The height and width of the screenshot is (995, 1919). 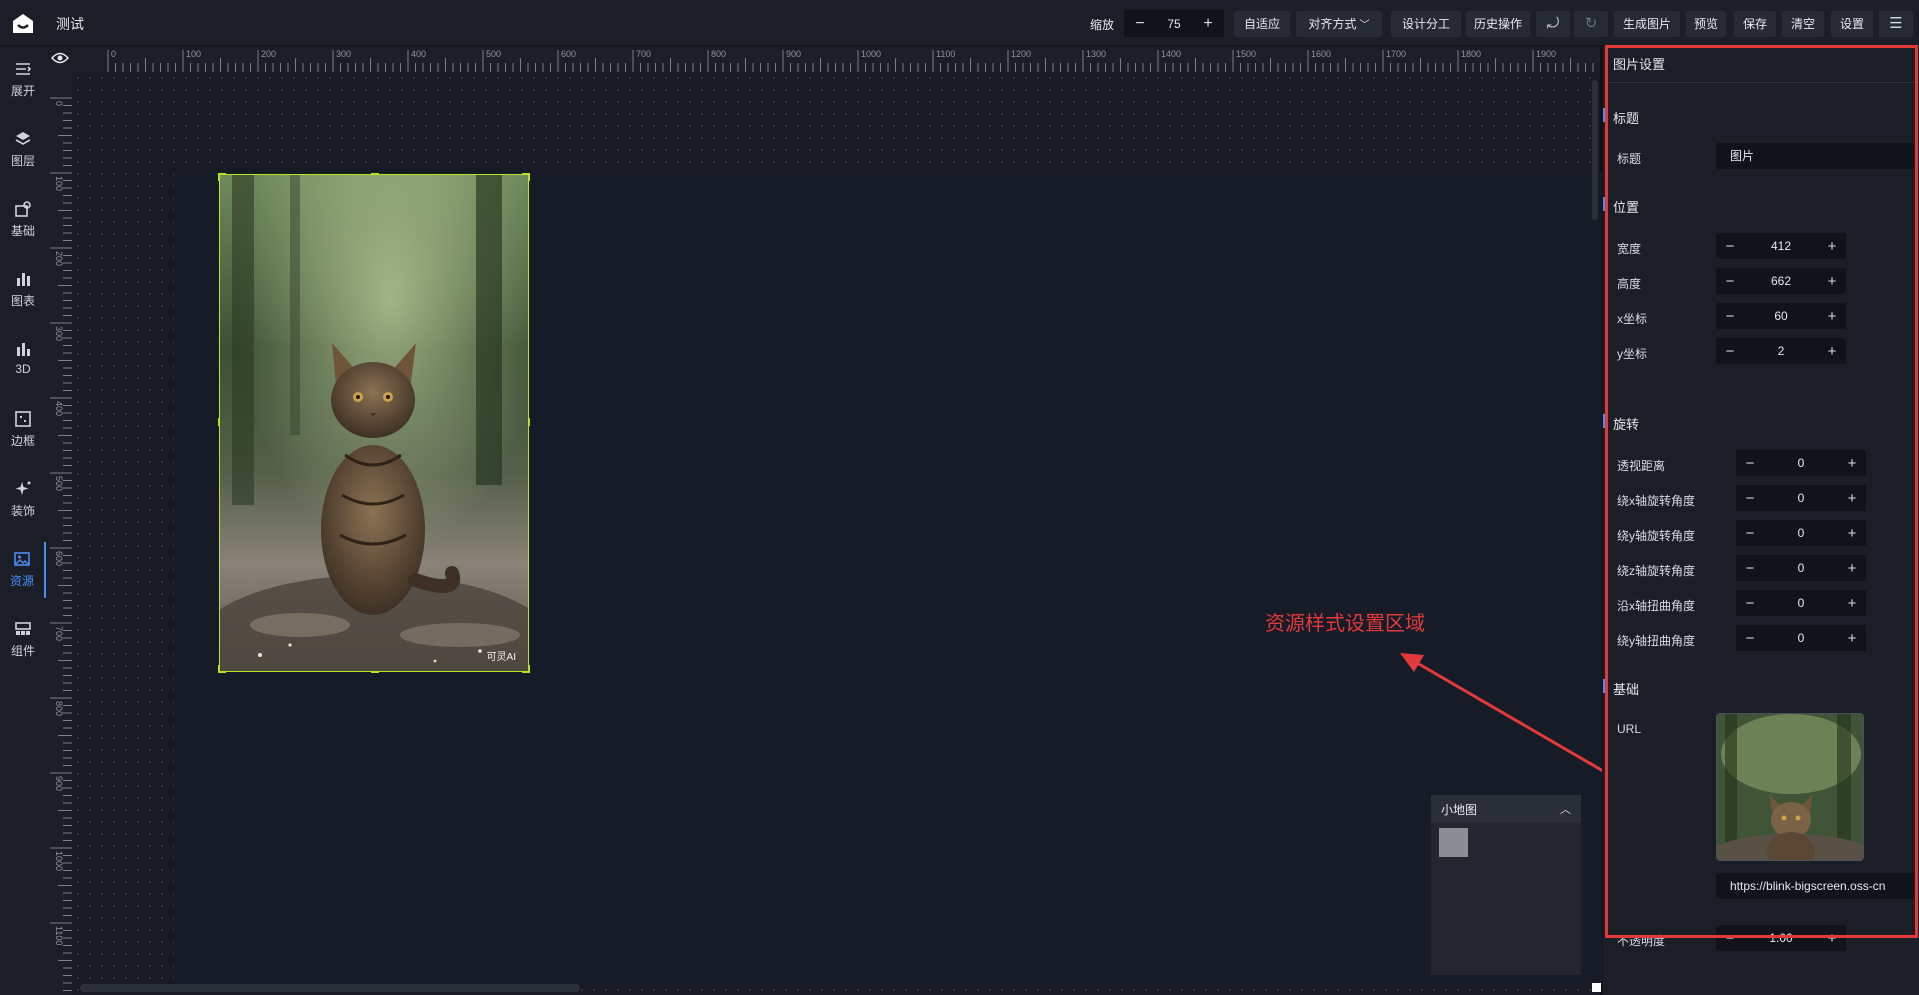 I want to click on opacity-value: 1.00, so click(x=1781, y=938).